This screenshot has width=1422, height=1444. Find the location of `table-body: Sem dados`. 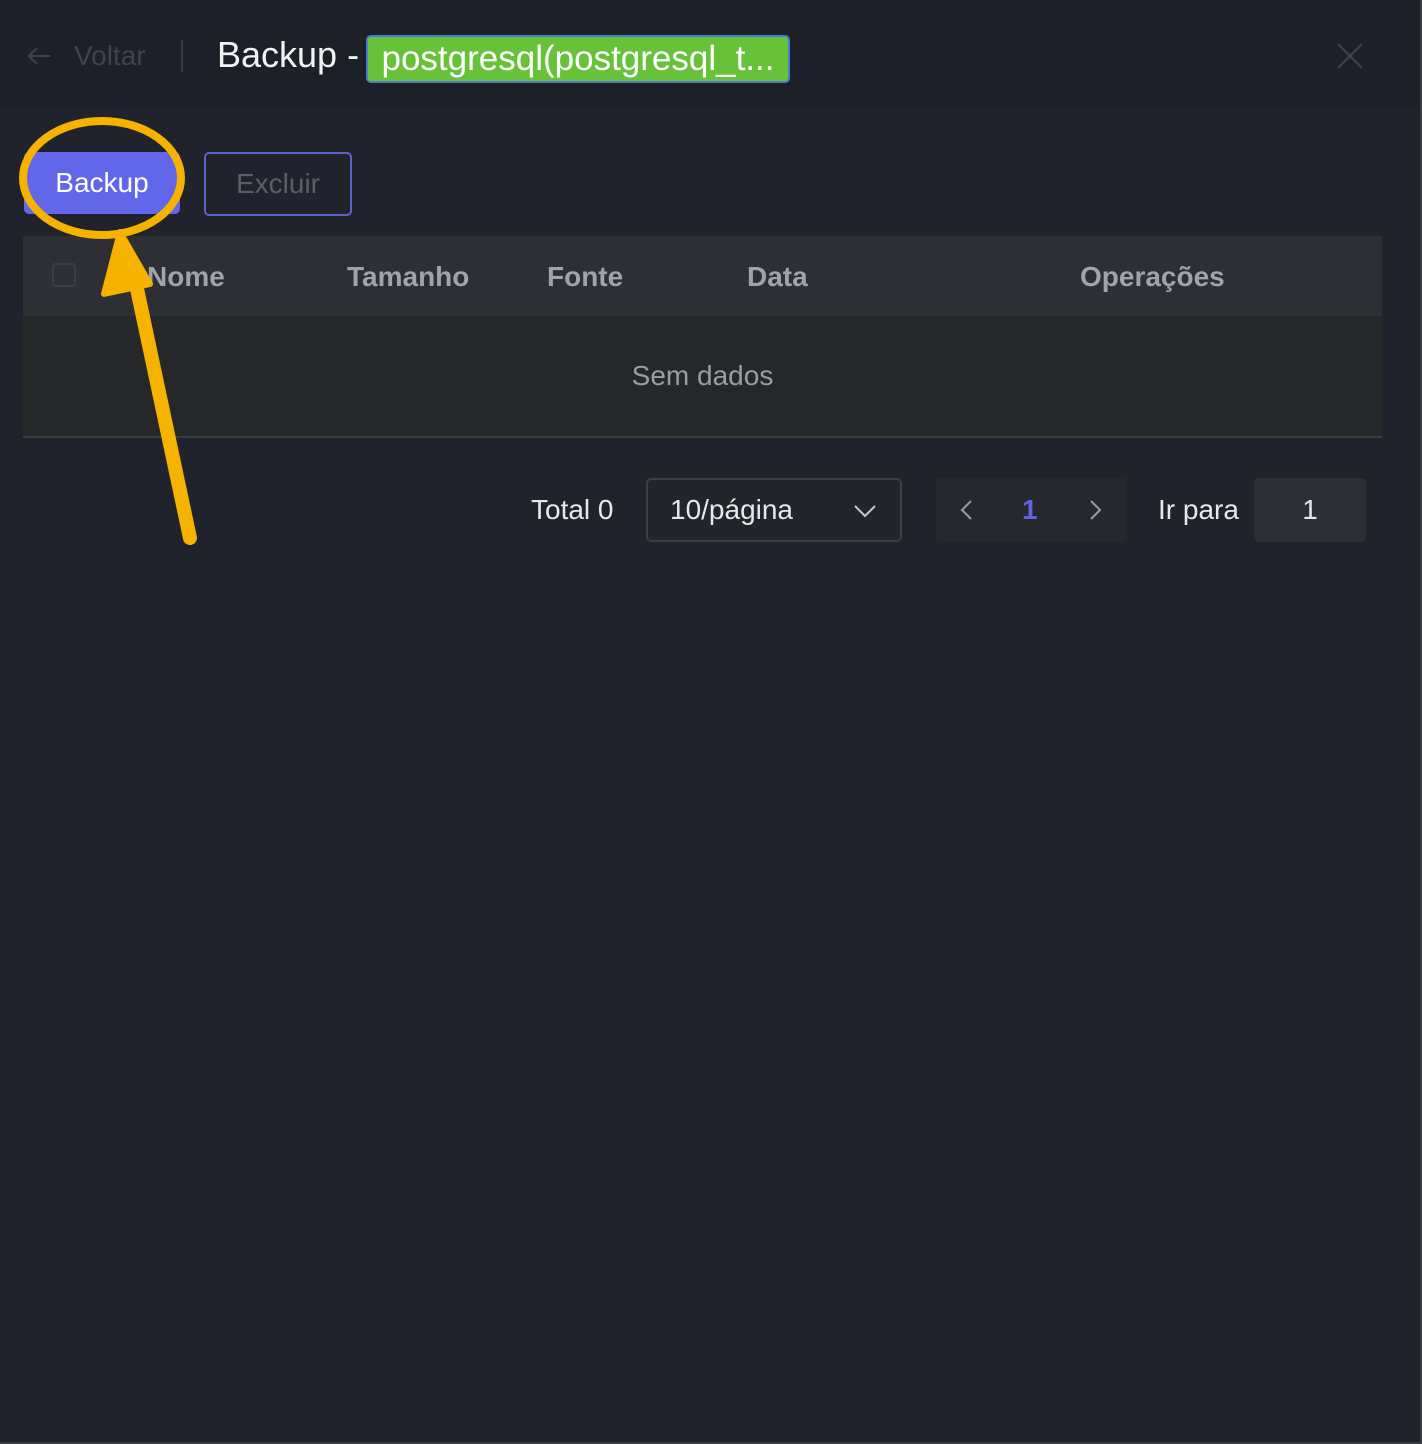

table-body: Sem dados is located at coordinates (702, 377).